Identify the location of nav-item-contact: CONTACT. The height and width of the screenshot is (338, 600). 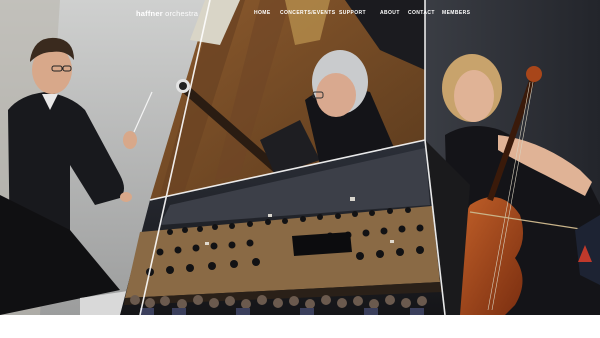
(421, 13).